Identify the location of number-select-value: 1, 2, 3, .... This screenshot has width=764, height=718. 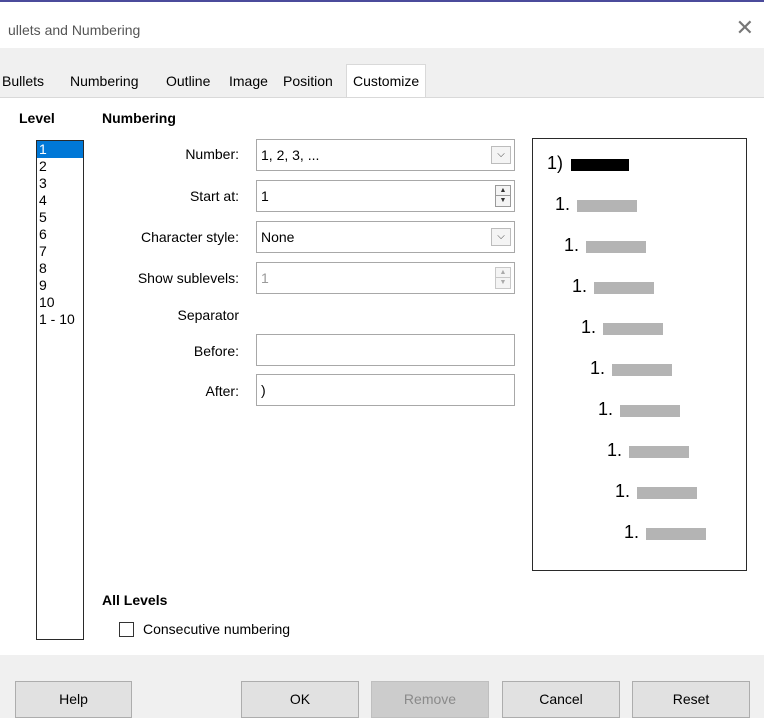
(290, 155).